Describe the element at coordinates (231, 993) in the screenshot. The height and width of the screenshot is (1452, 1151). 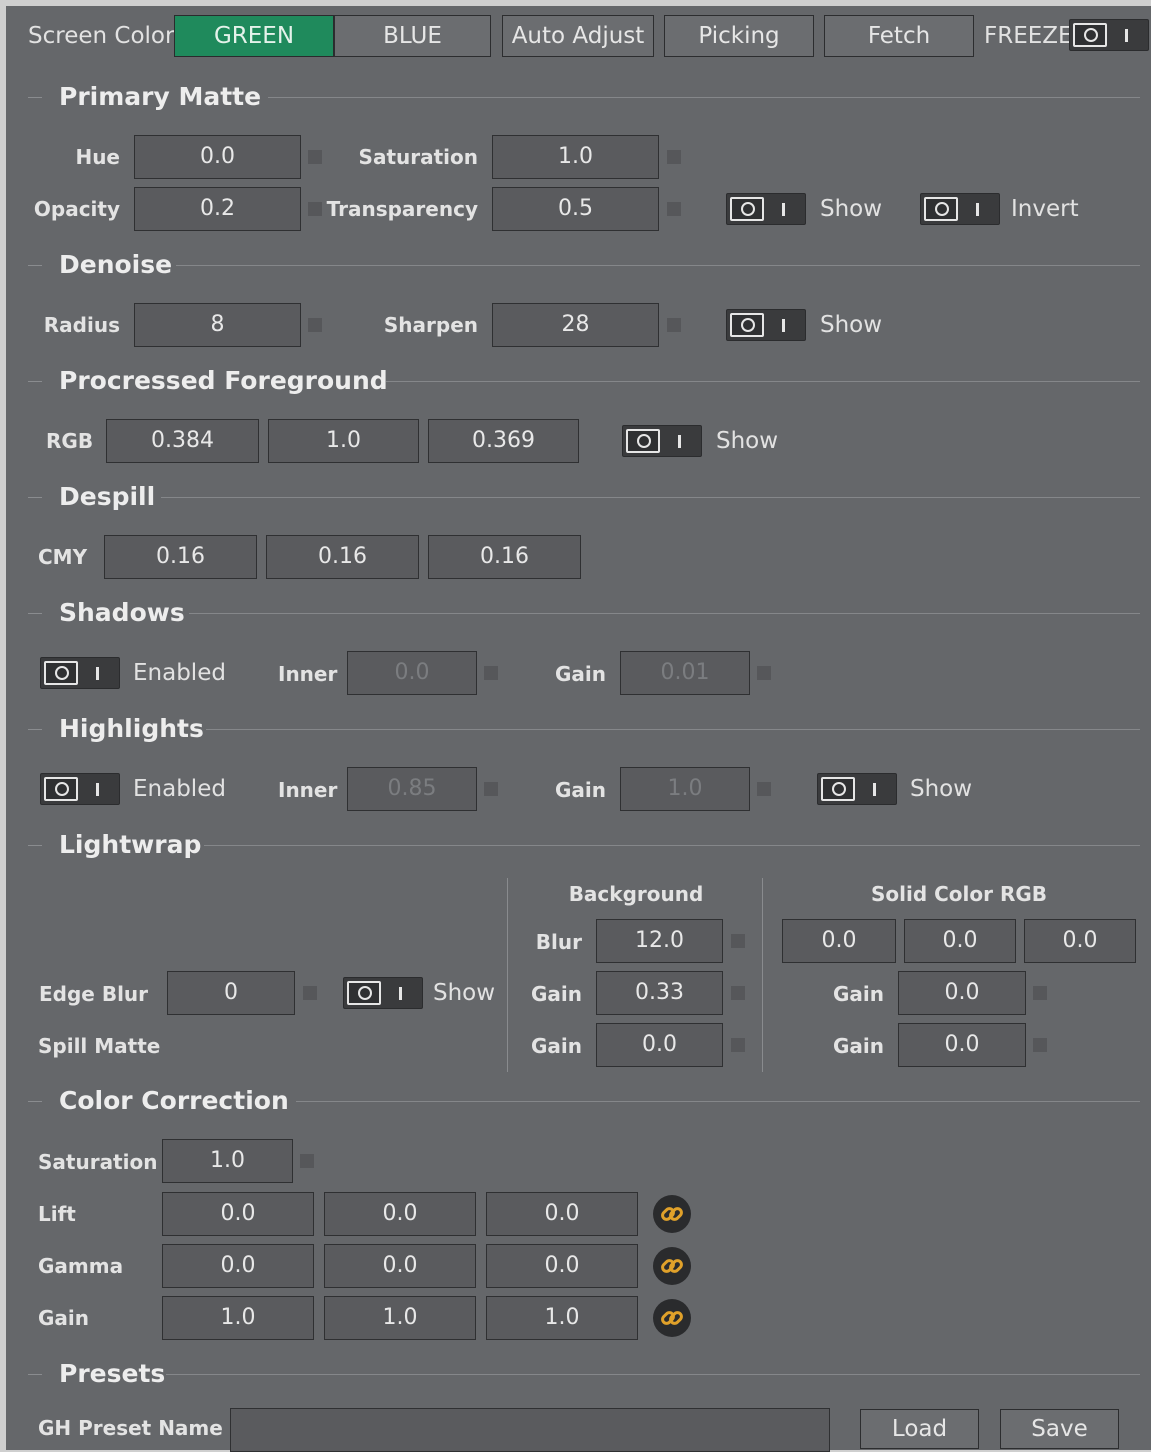
I see `edge-blur-field: 0` at that location.